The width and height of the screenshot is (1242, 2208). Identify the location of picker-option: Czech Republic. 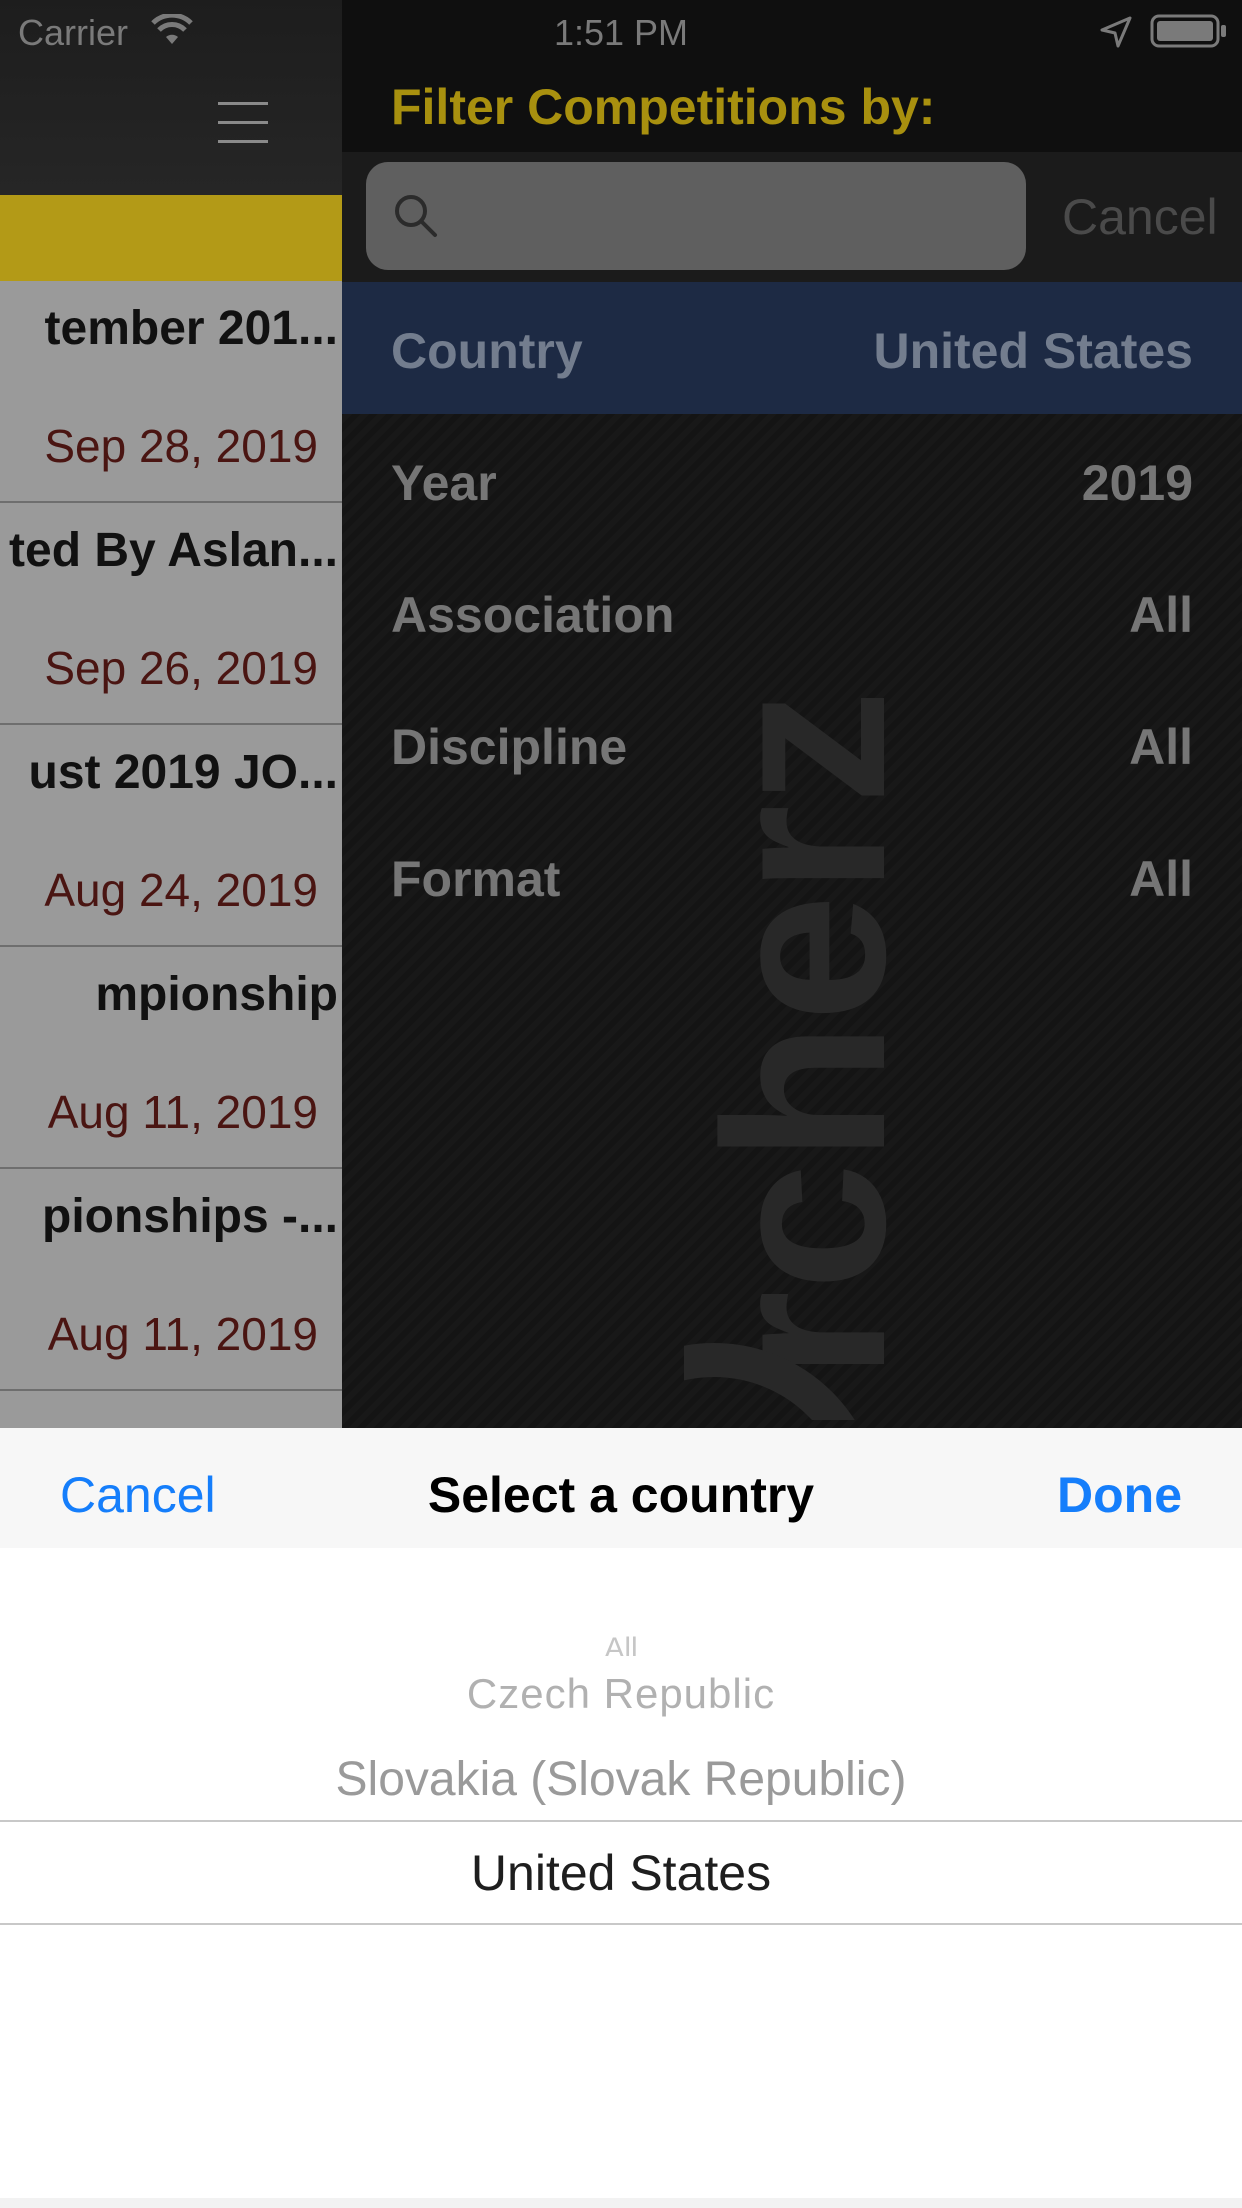
(621, 1694).